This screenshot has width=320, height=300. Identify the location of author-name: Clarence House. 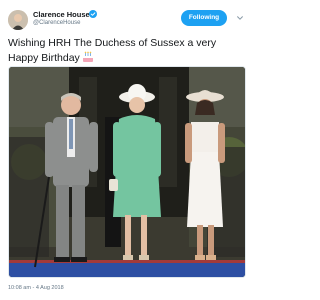
(61, 14).